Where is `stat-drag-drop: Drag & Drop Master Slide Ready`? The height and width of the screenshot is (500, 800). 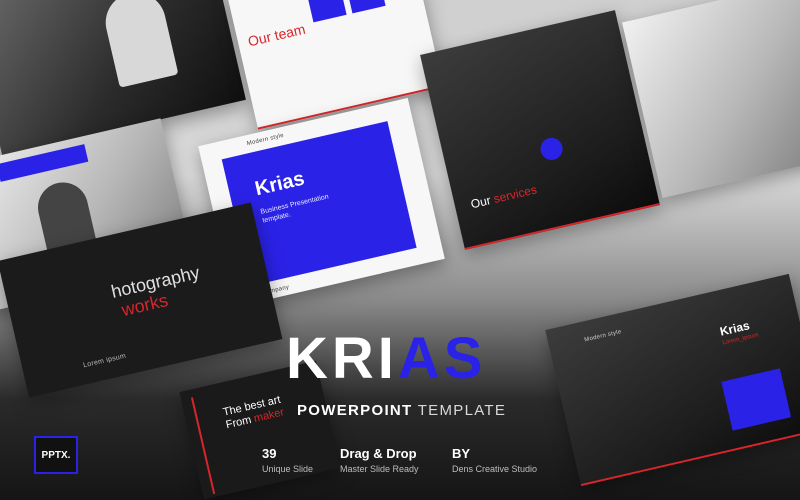 stat-drag-drop: Drag & Drop Master Slide Ready is located at coordinates (379, 460).